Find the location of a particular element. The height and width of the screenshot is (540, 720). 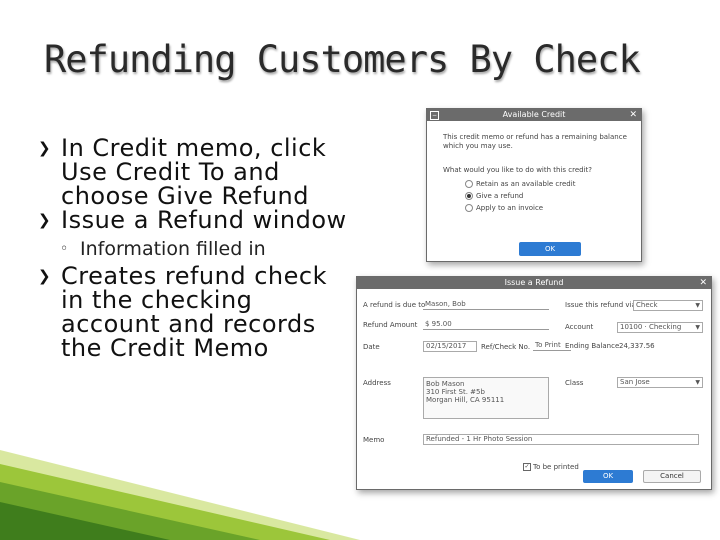

option-apply-invoice: Apply to an invoice is located at coordinates (504, 208).